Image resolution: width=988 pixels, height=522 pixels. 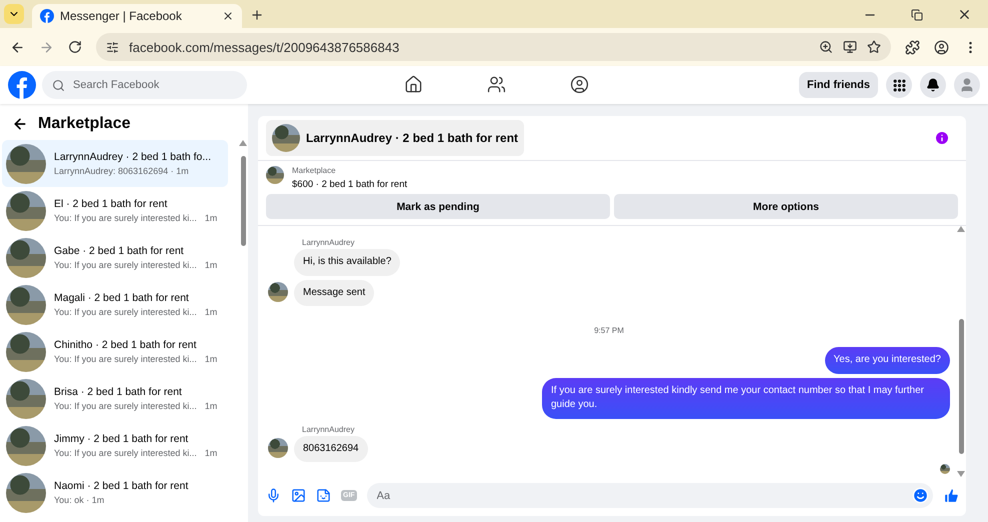 I want to click on tab-search-button, so click(x=14, y=14).